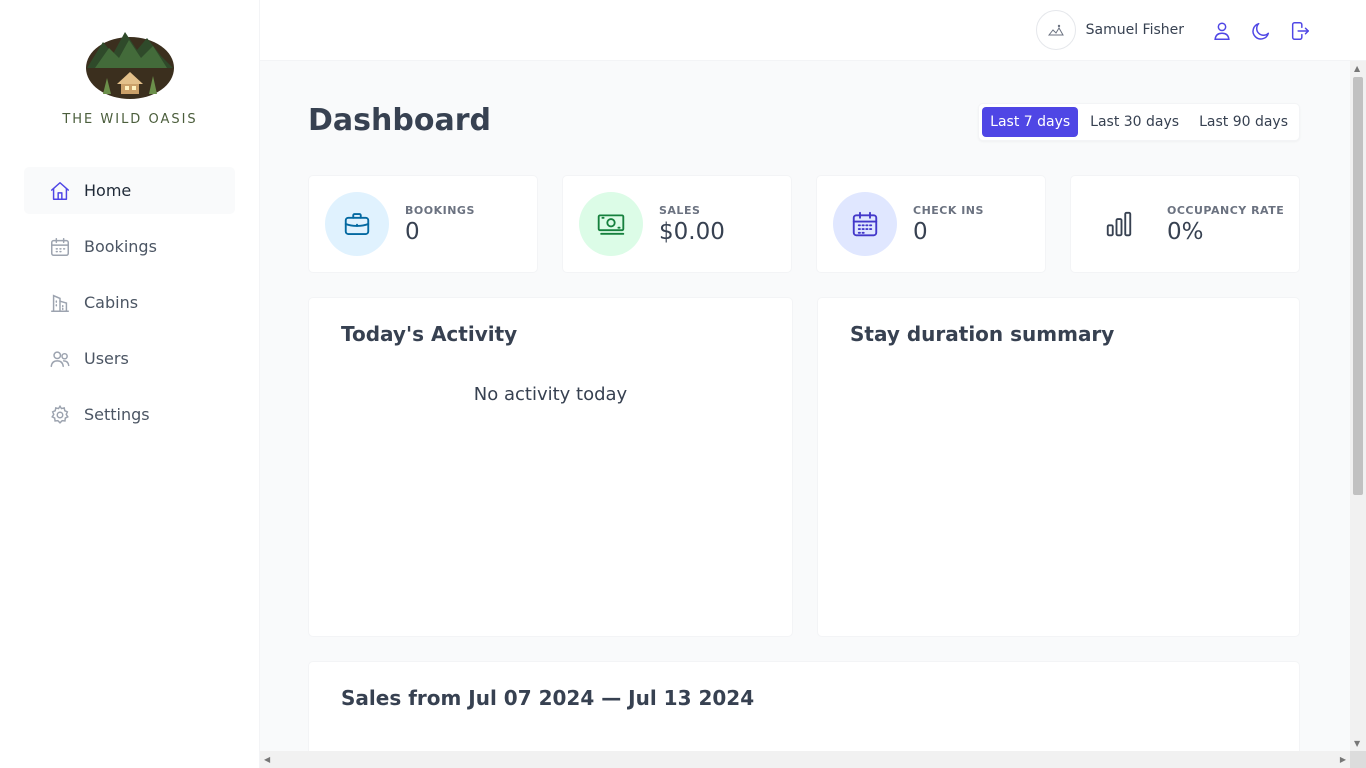 The height and width of the screenshot is (768, 1366). Describe the element at coordinates (548, 698) in the screenshot. I see `panel-title: Sales from Jul 07 2024 — Jul 13 2024` at that location.